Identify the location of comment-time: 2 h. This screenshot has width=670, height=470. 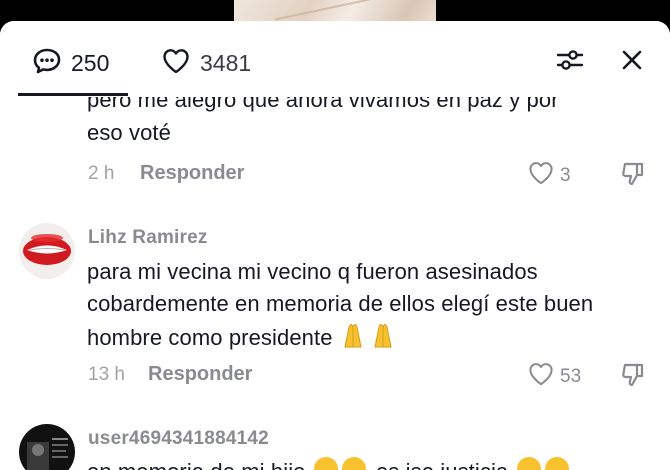
(101, 173).